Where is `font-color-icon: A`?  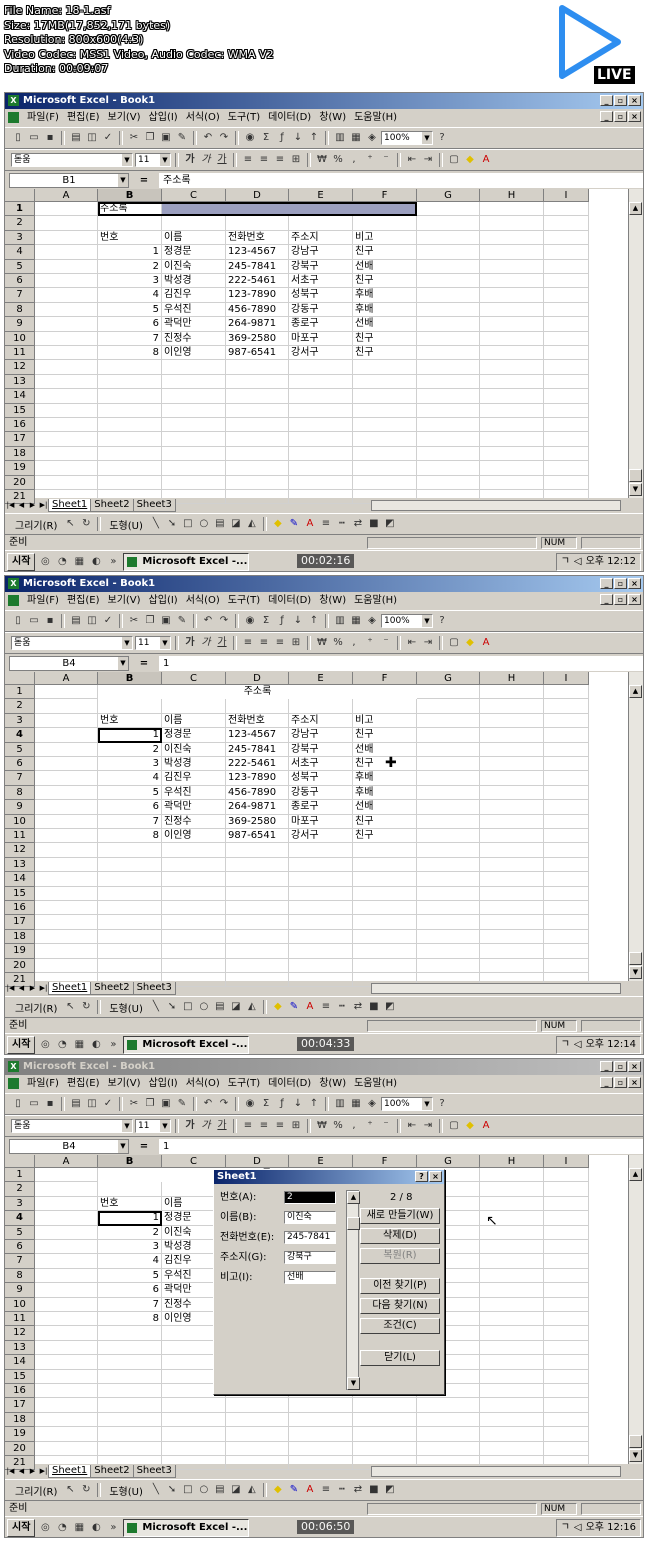 font-color-icon: A is located at coordinates (486, 643).